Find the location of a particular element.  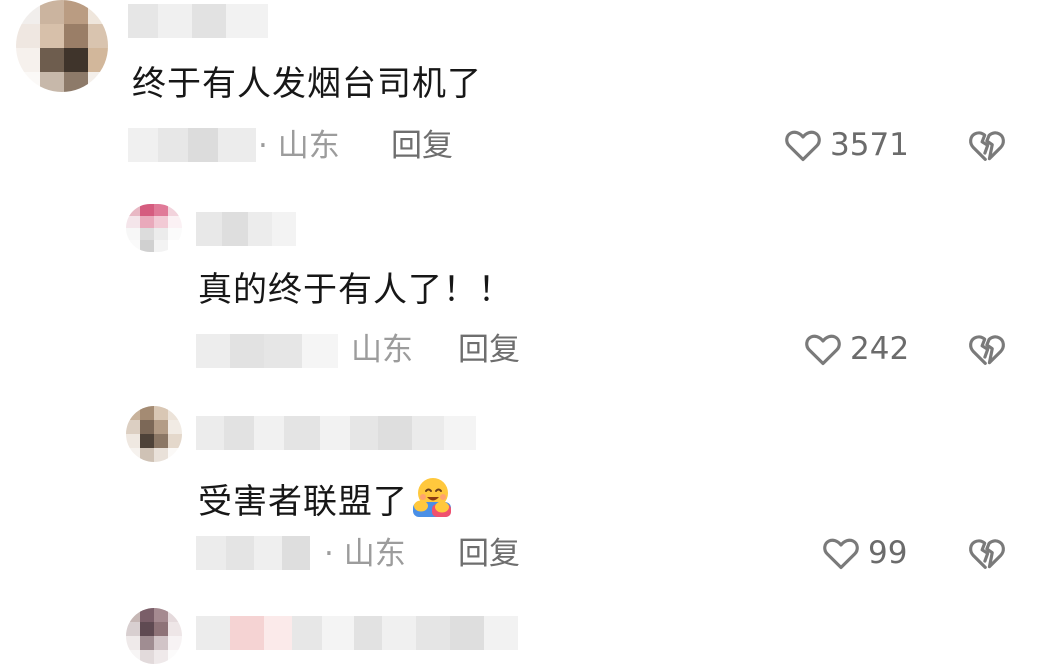

comment-text: 真的终于有人了！！ is located at coordinates (355, 290).